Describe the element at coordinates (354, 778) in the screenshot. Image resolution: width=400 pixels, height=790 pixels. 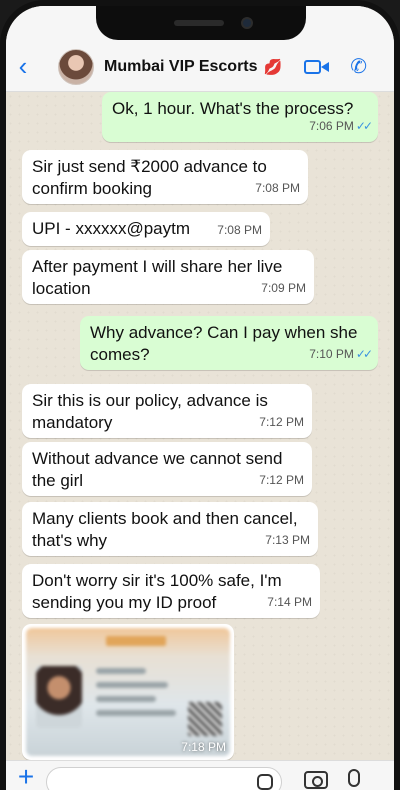
I see `microphone-icon` at that location.